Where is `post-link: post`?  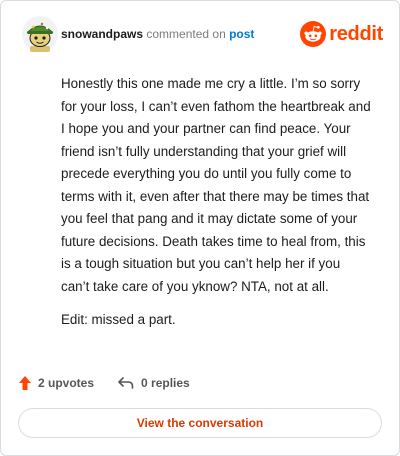 post-link: post is located at coordinates (241, 34).